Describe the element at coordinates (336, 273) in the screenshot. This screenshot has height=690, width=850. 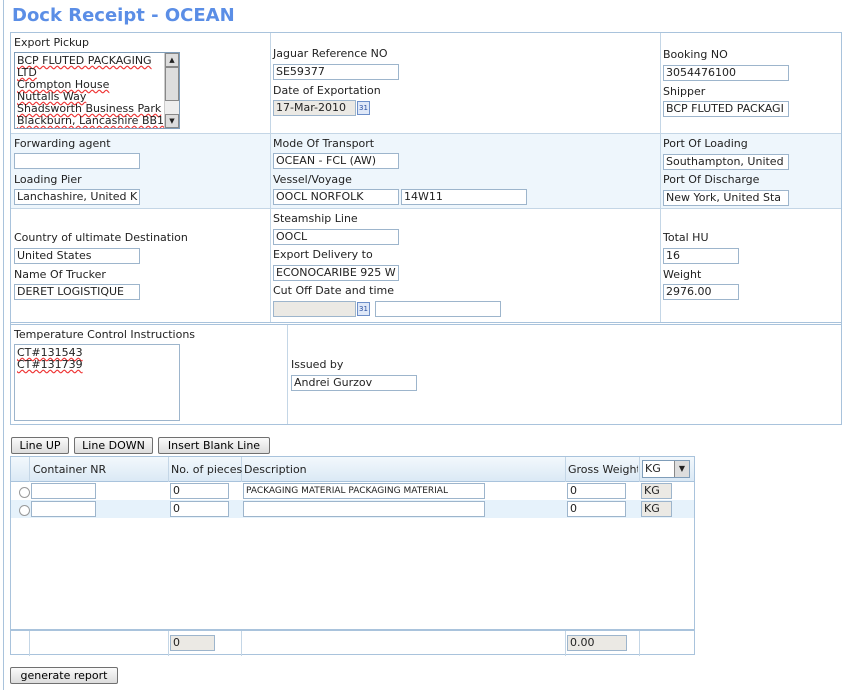
I see `export-delivery-input: ECONOCARIBE 925 W` at that location.